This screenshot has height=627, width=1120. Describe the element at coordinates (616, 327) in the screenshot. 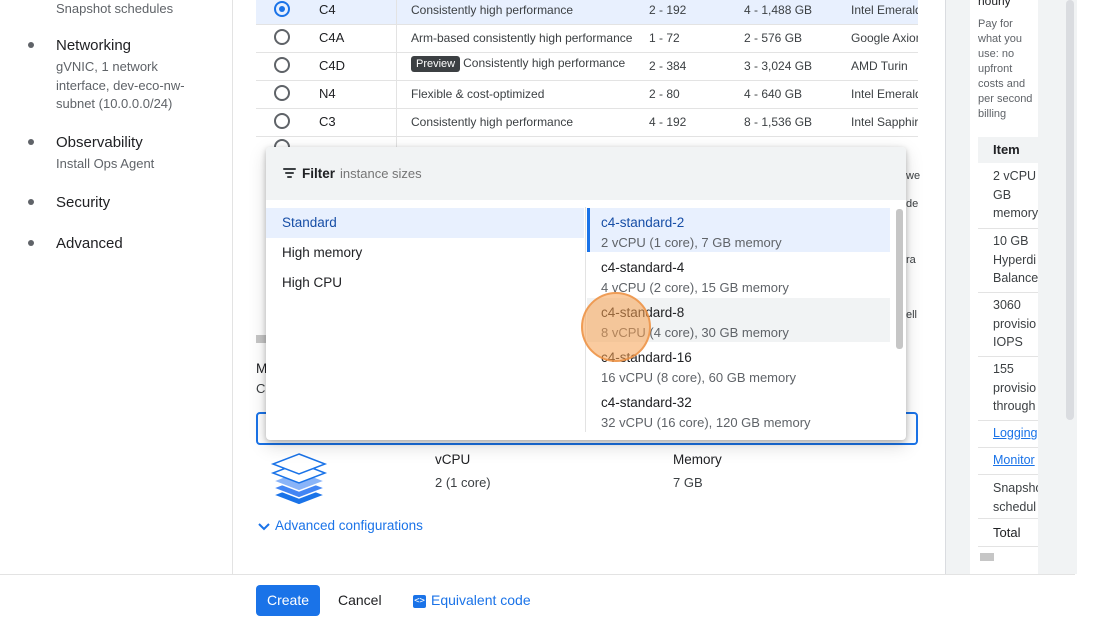

I see `click-indicator` at that location.